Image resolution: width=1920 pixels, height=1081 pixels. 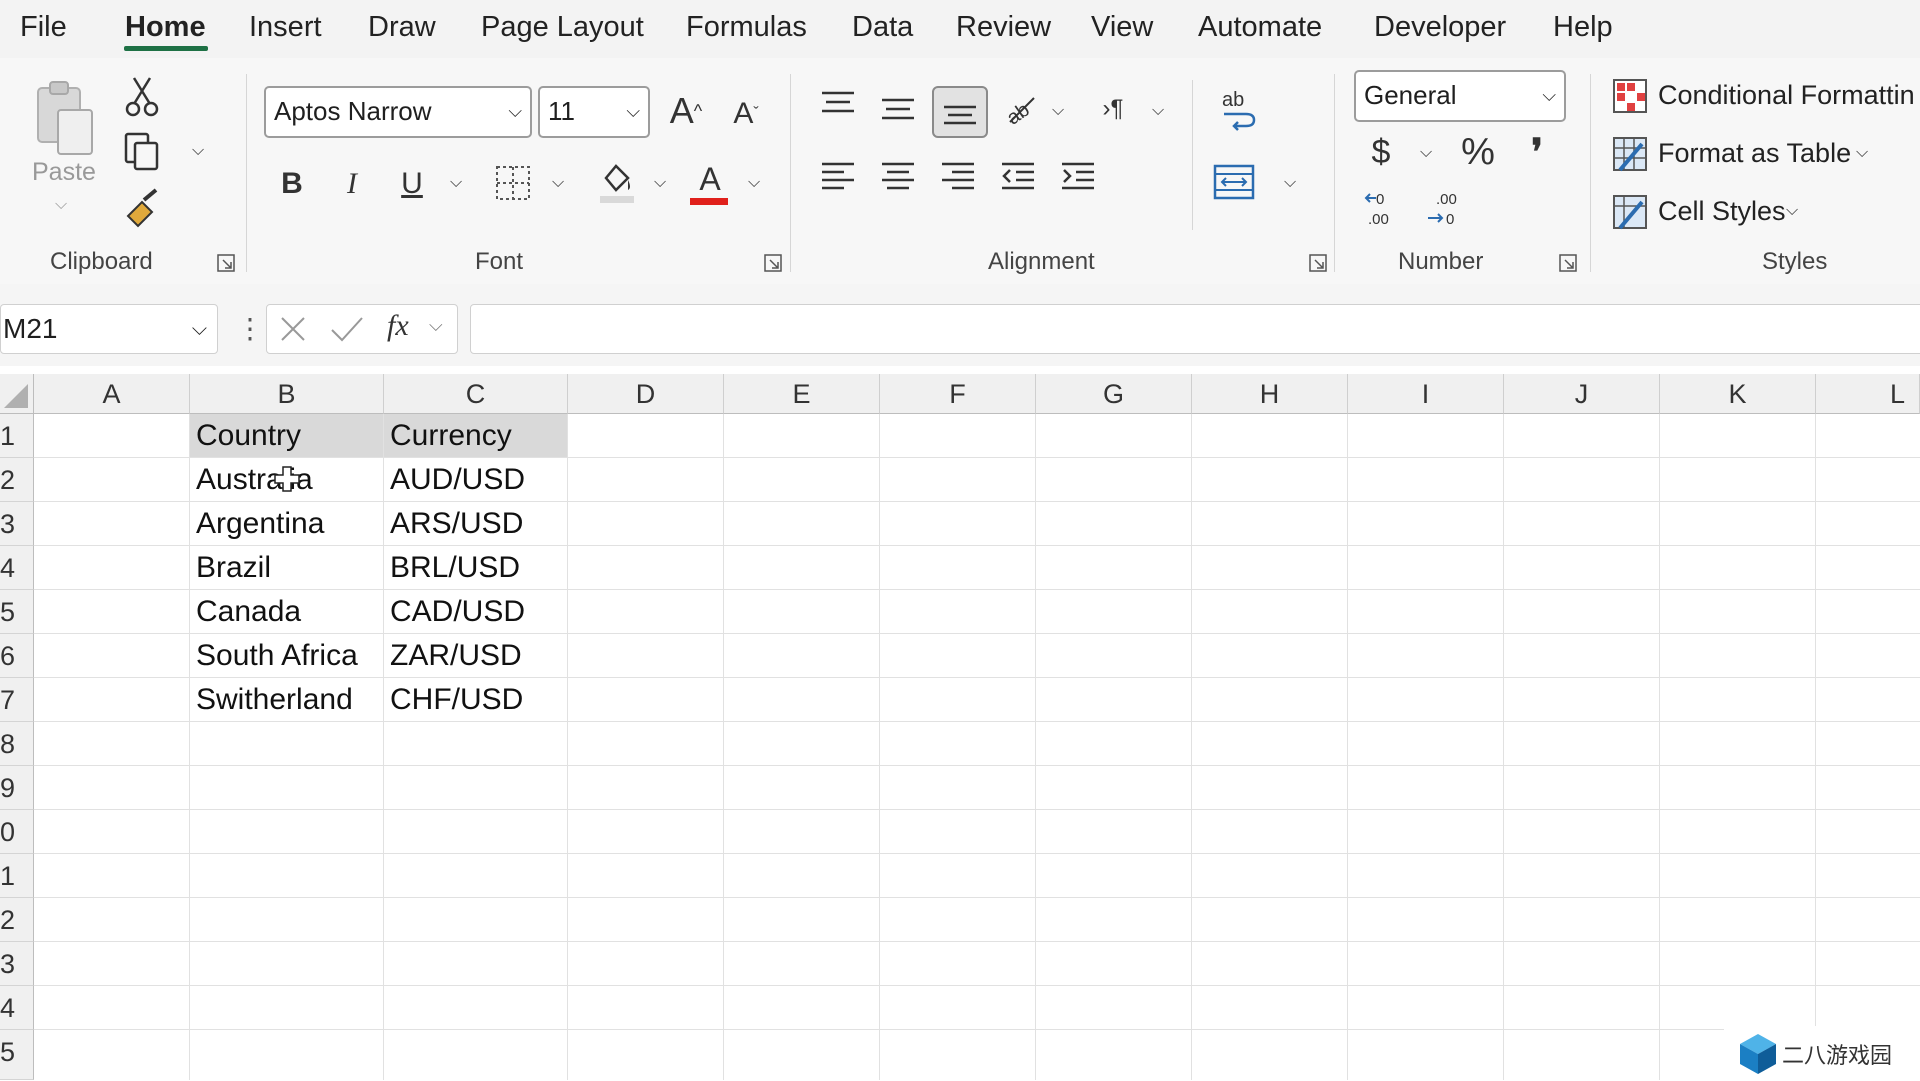 What do you see at coordinates (476, 394) in the screenshot?
I see `column-header-c: C` at bounding box center [476, 394].